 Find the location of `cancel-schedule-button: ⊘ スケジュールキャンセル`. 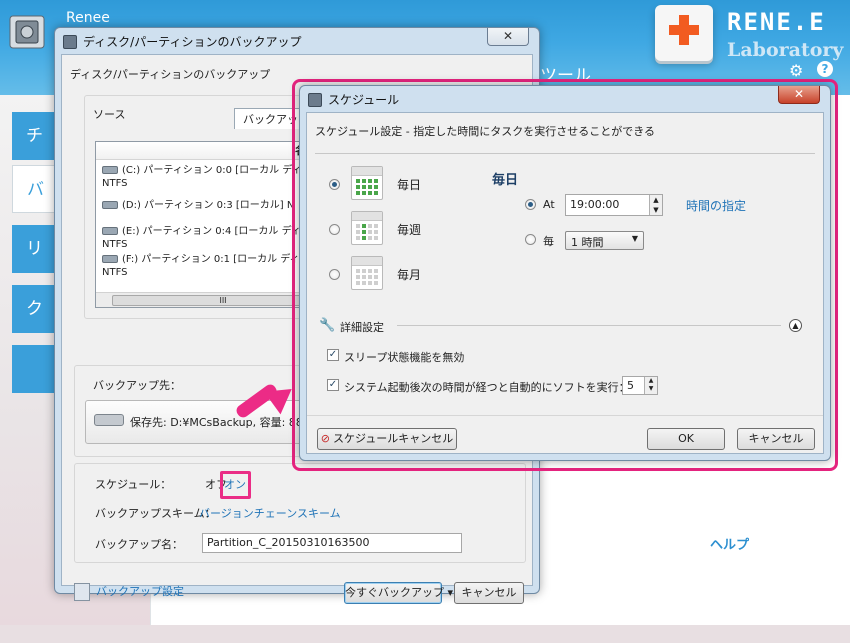

cancel-schedule-button: ⊘ スケジュールキャンセル is located at coordinates (387, 439).